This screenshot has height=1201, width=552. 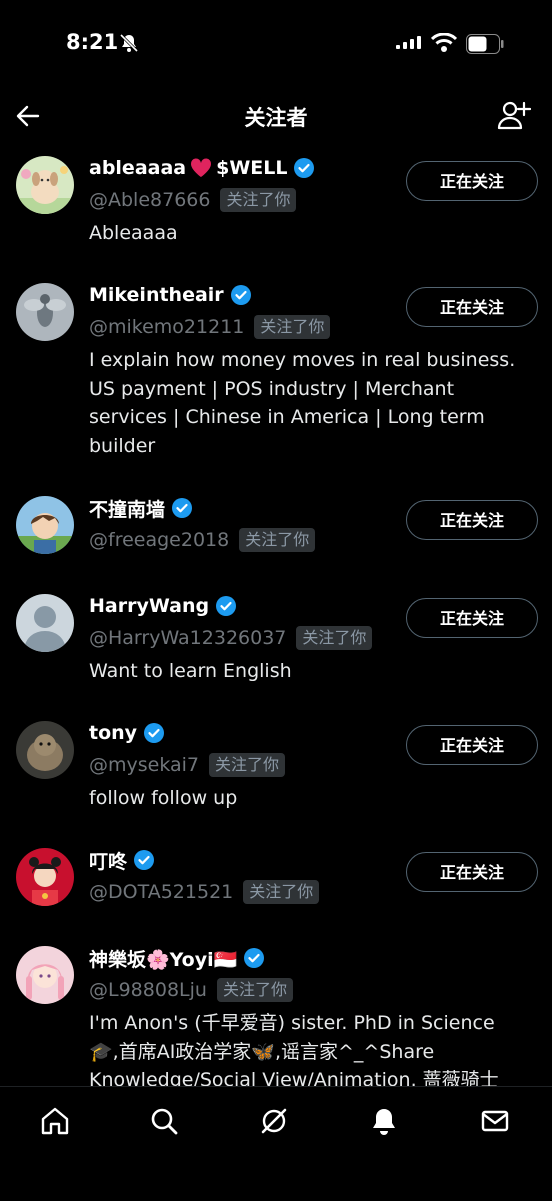 I want to click on user-name: 不撞南墙, so click(x=127, y=509).